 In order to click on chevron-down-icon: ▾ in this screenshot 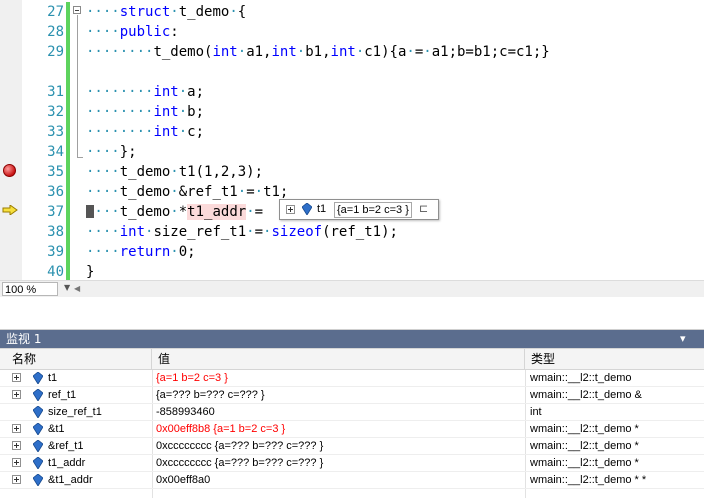, I will do `click(683, 339)`.